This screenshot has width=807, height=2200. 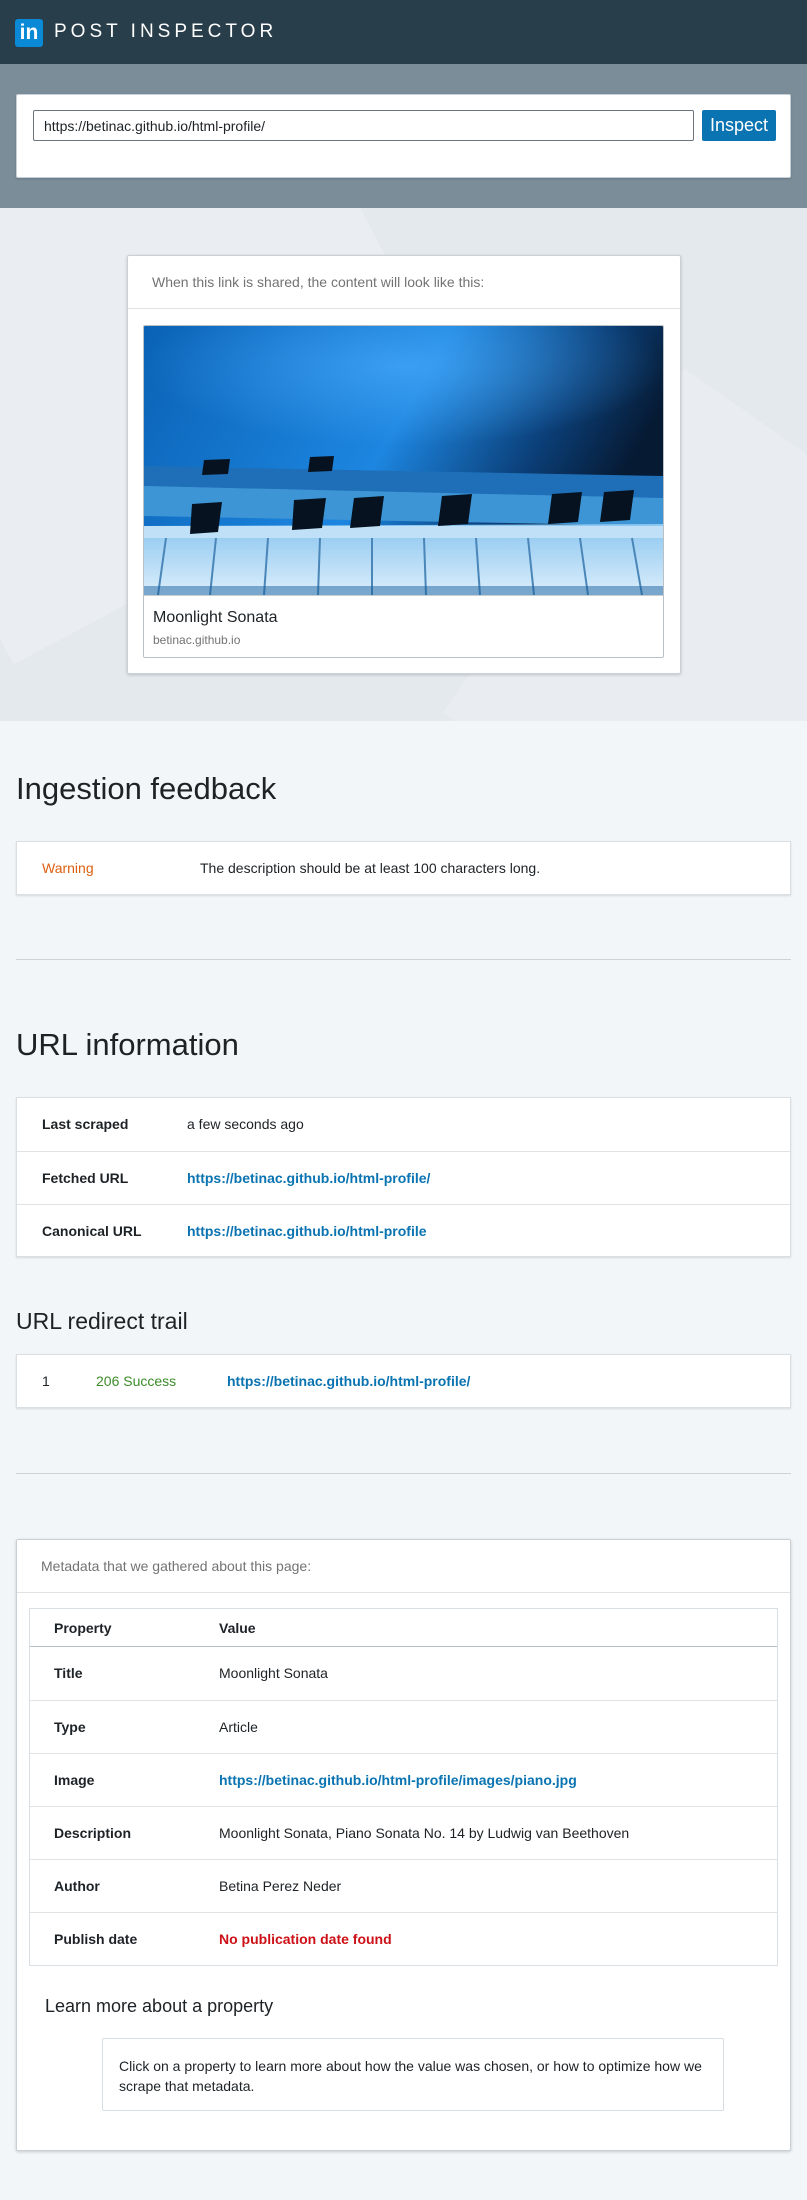 I want to click on url-info-value: a few seconds ago, so click(x=245, y=1124).